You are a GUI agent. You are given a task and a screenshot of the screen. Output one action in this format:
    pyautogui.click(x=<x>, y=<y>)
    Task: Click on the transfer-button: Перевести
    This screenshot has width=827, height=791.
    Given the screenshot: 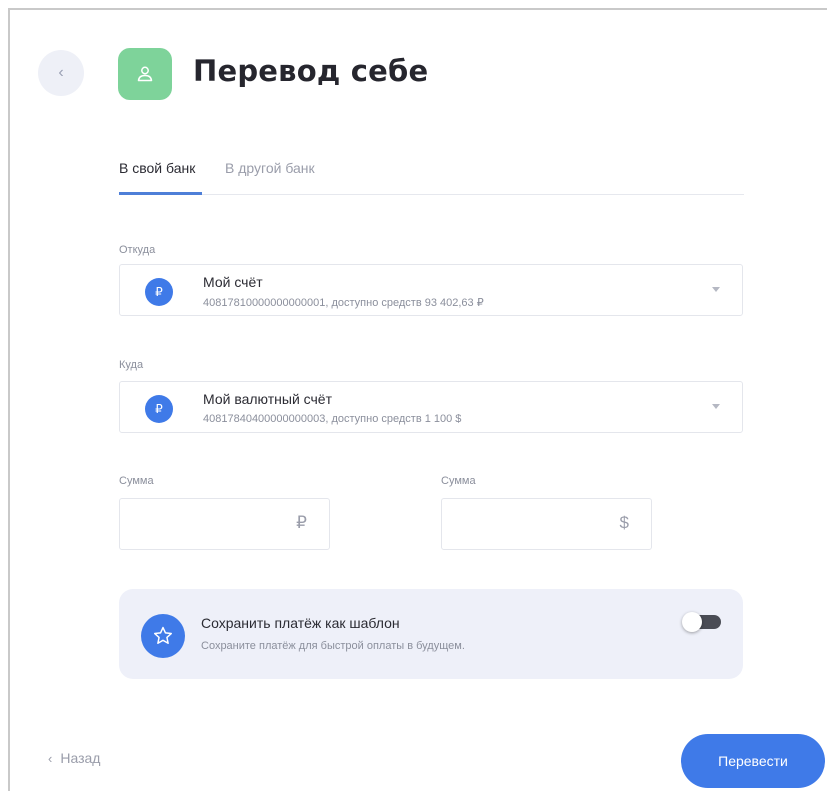 What is the action you would take?
    pyautogui.click(x=753, y=761)
    